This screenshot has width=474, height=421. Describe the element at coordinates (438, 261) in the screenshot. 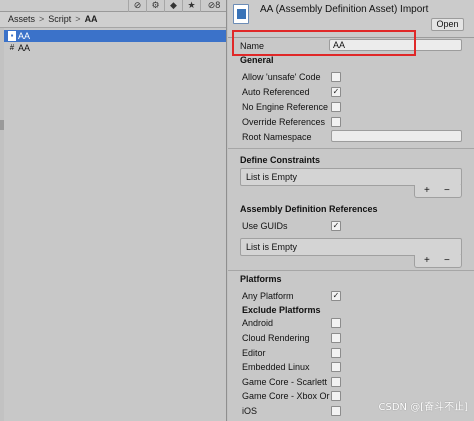

I see `assembly-refs-list-footer: + −` at that location.